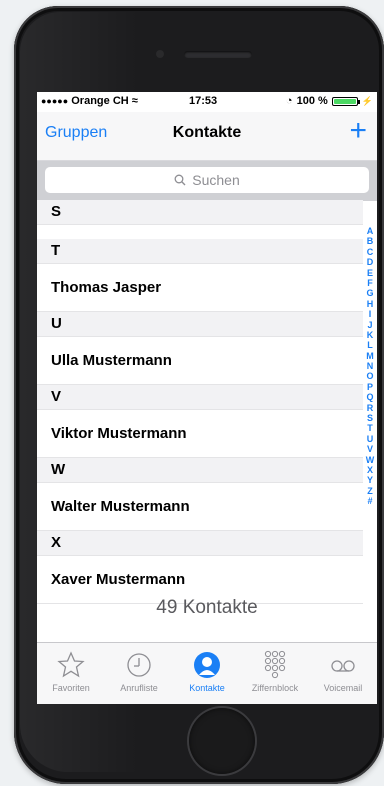 This screenshot has width=384, height=786. I want to click on contact-row: Ulla Mustermann, so click(200, 361).